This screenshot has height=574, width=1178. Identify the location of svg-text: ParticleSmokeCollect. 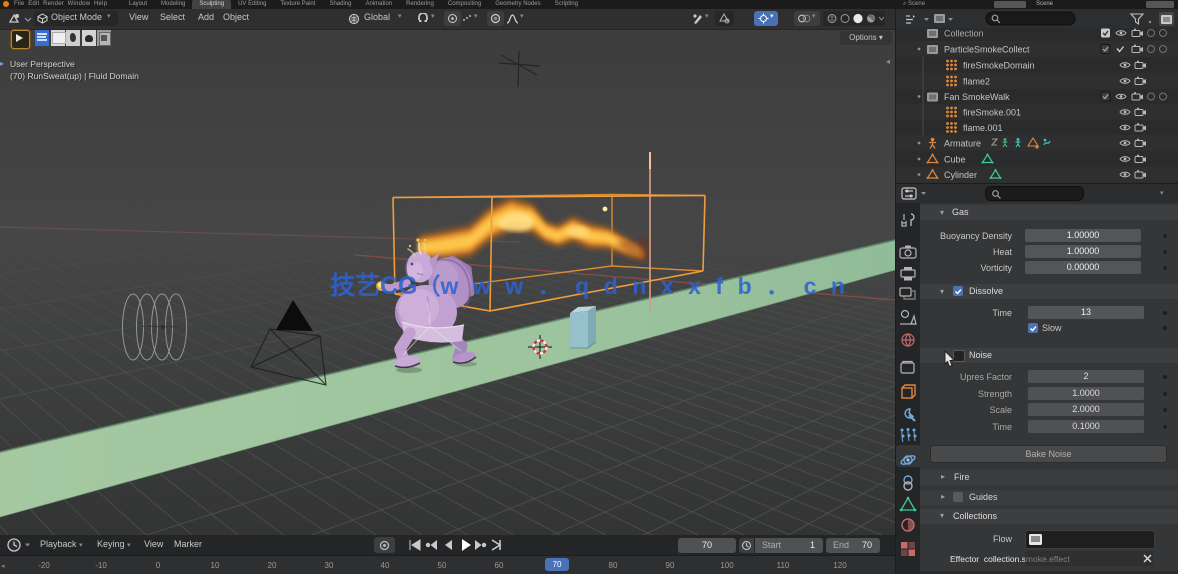
(987, 50).